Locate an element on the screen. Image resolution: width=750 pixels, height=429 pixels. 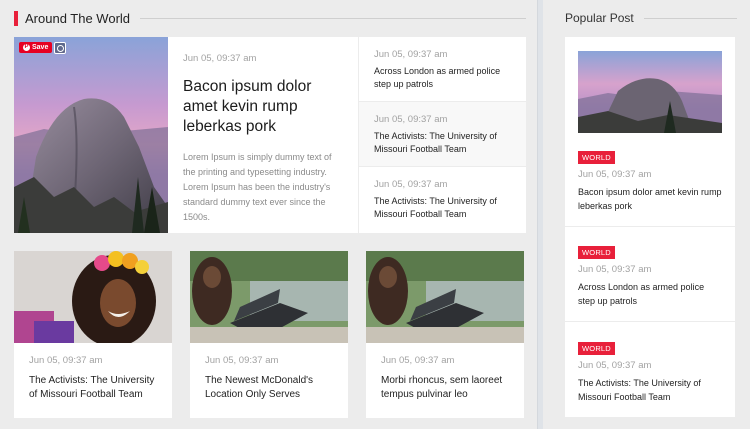
around-the-world-header: Around The World is located at coordinates (270, 18).